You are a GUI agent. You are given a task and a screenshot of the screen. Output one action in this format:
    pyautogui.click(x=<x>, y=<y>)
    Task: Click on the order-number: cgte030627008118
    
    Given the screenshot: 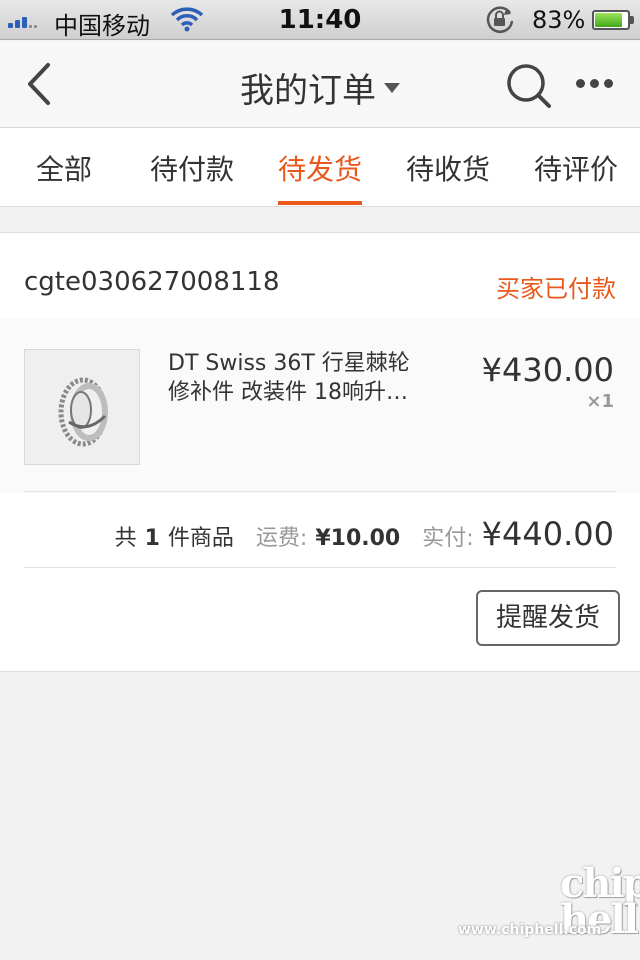 What is the action you would take?
    pyautogui.click(x=152, y=282)
    